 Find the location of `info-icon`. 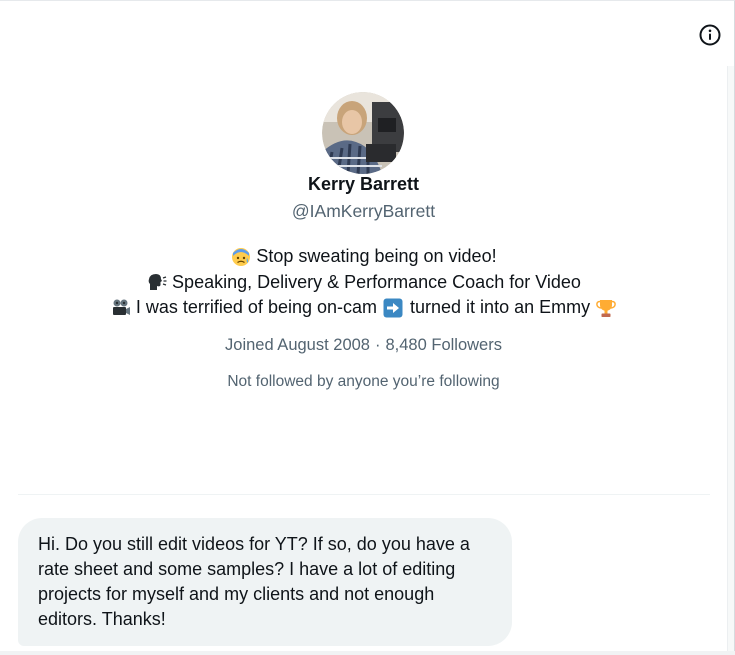

info-icon is located at coordinates (710, 35).